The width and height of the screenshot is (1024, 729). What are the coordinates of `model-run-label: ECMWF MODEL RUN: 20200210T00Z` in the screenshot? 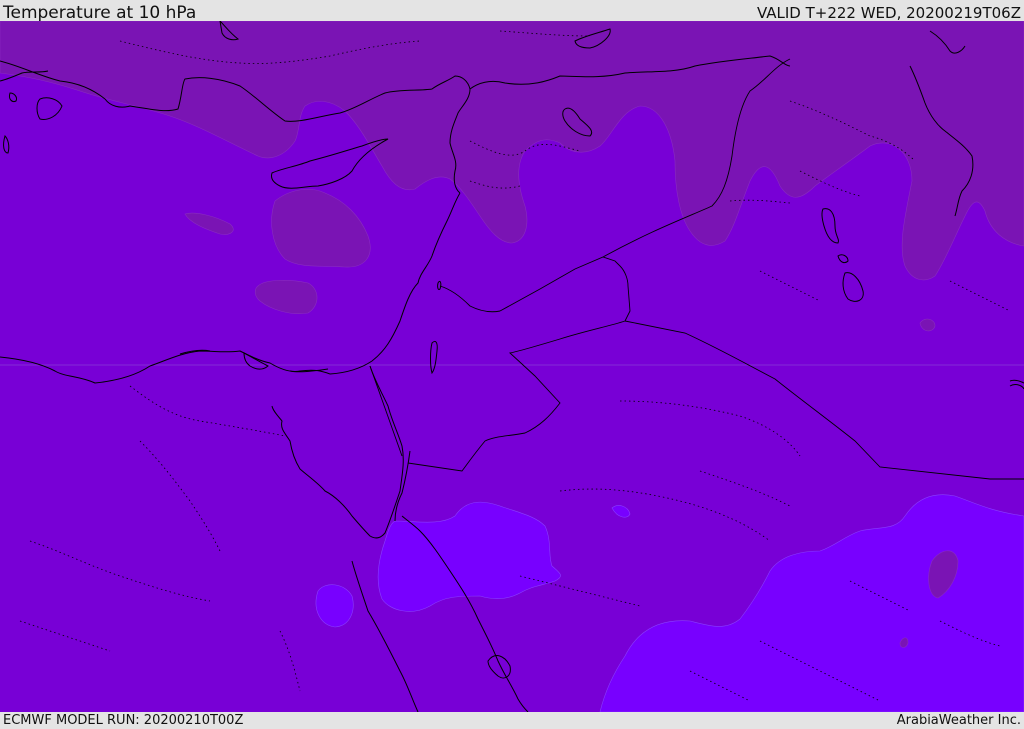 It's located at (123, 720).